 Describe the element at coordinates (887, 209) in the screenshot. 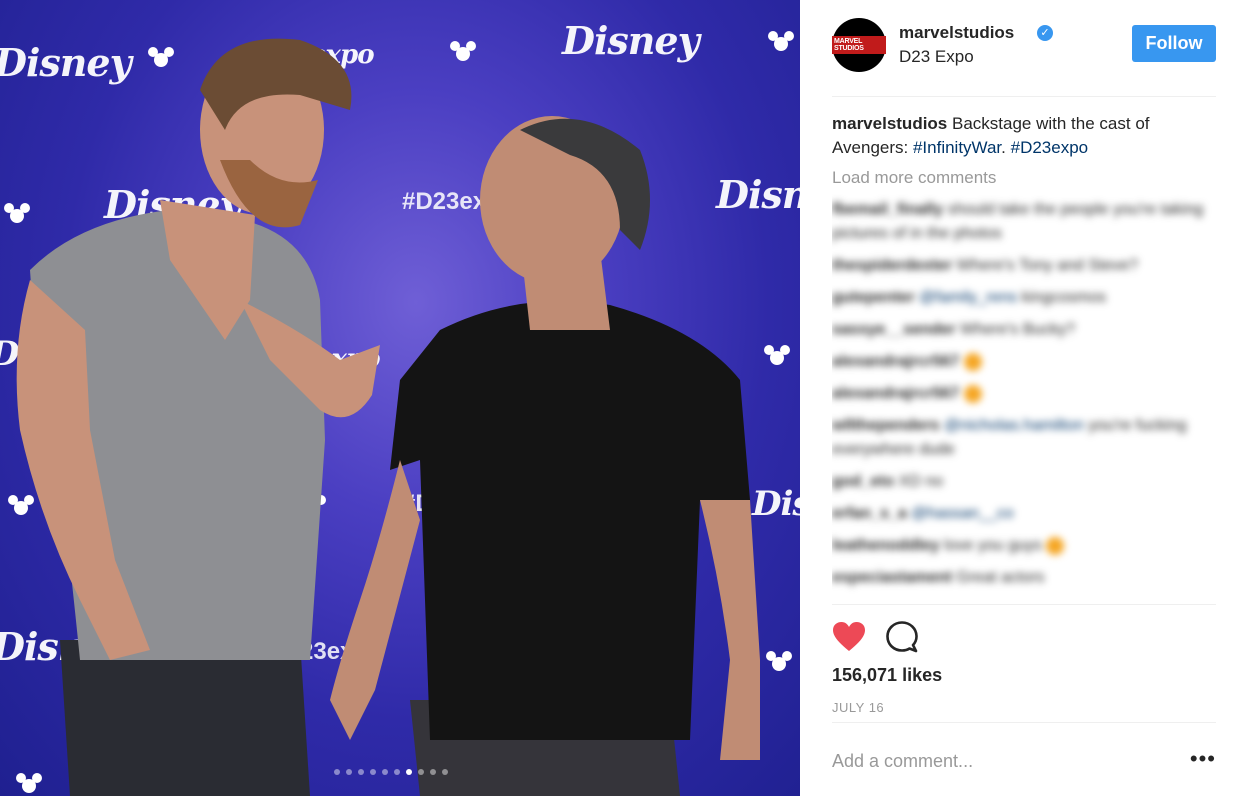

I see `comment-username: fbemail_finally` at that location.